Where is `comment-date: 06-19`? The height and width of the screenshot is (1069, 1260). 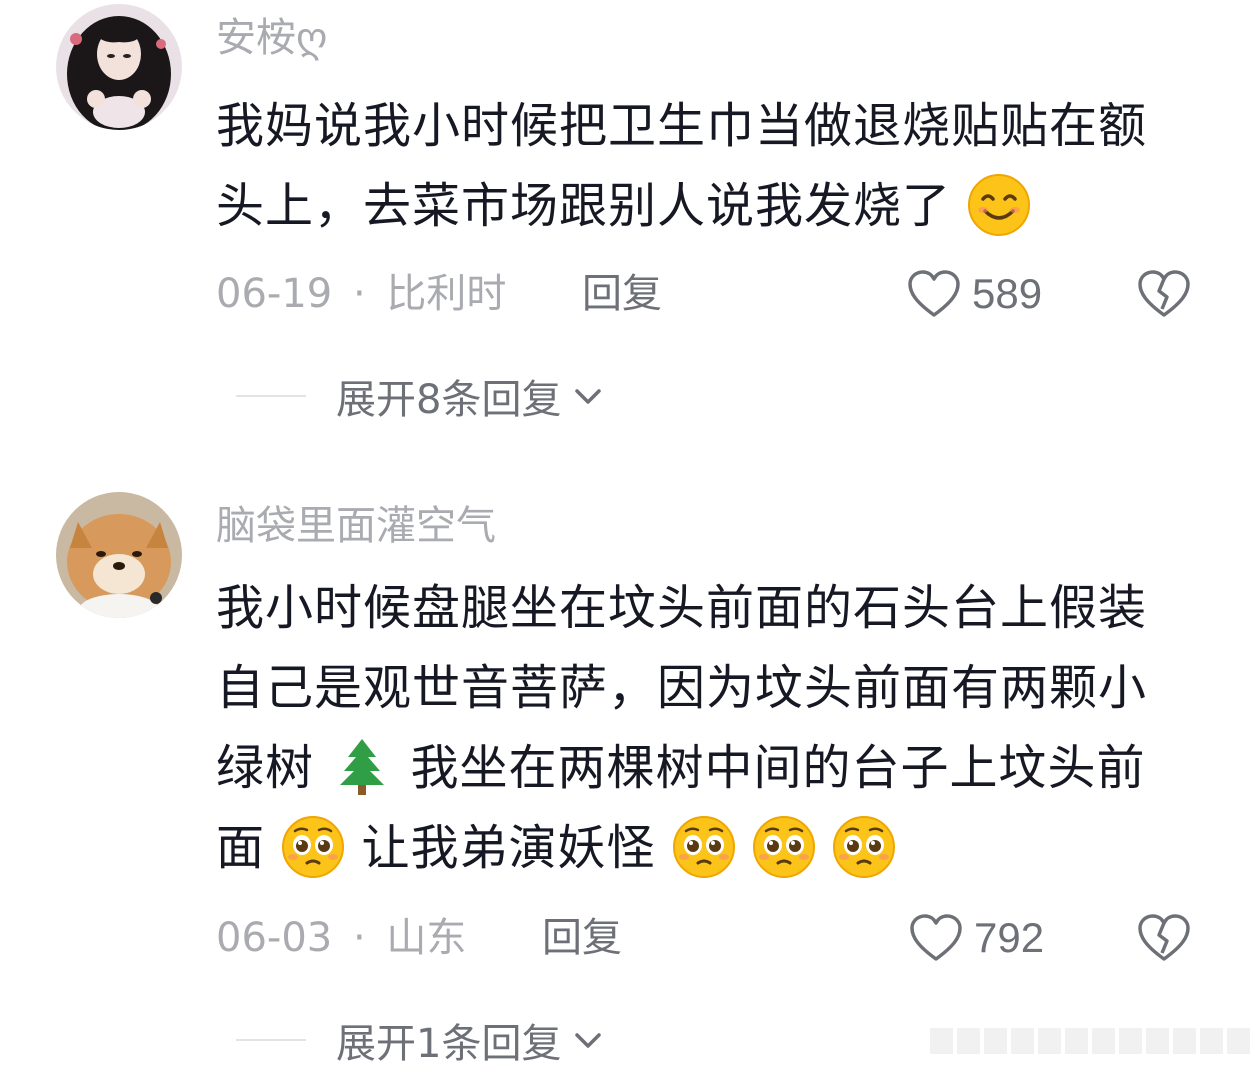 comment-date: 06-19 is located at coordinates (274, 294).